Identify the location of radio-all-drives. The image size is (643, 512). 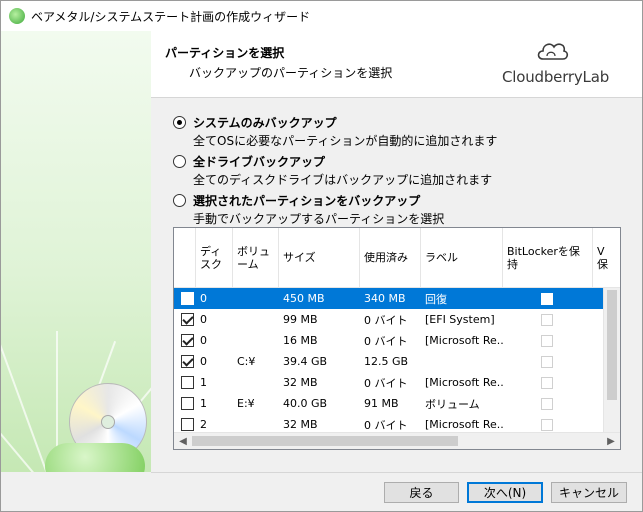
(179, 161).